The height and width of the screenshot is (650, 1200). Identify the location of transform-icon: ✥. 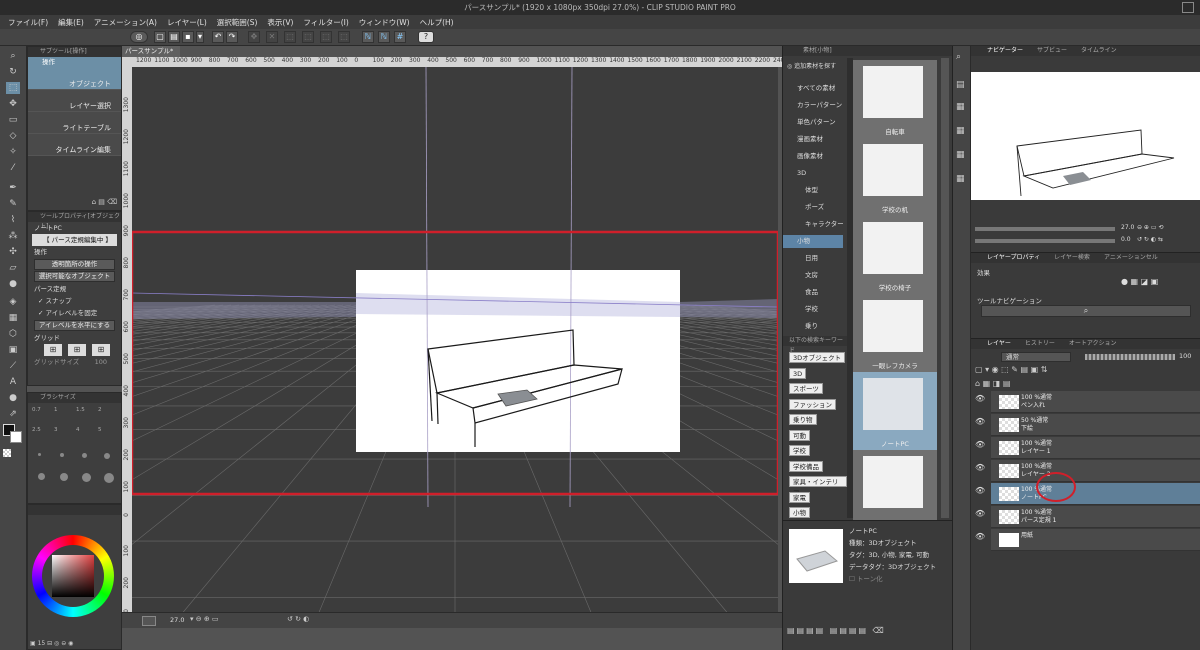
(254, 37).